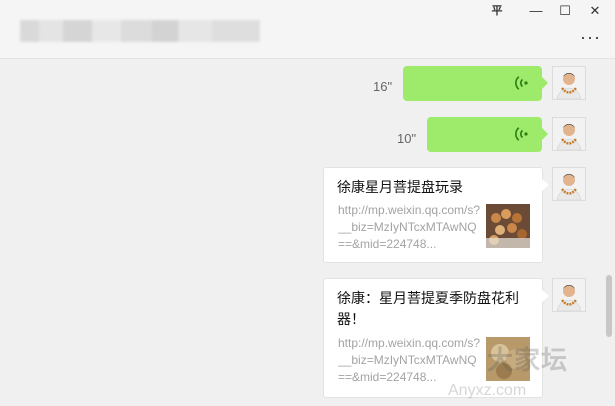  I want to click on link-card-title: 徐康星月菩提盘玩录, so click(400, 187).